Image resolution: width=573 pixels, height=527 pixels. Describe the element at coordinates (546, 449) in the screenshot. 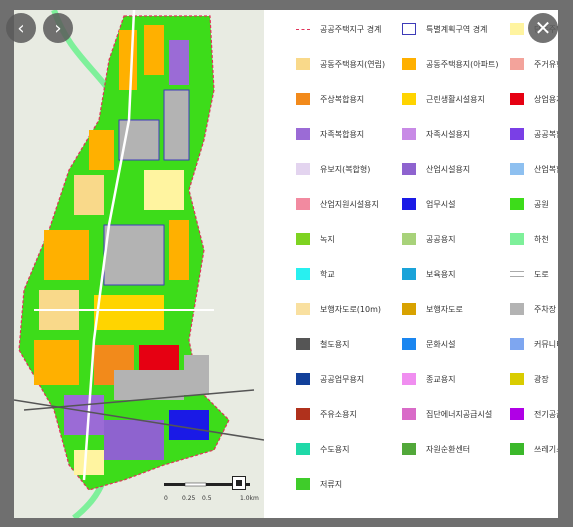

I see `legend-label: 쓰레기소각시설` at that location.